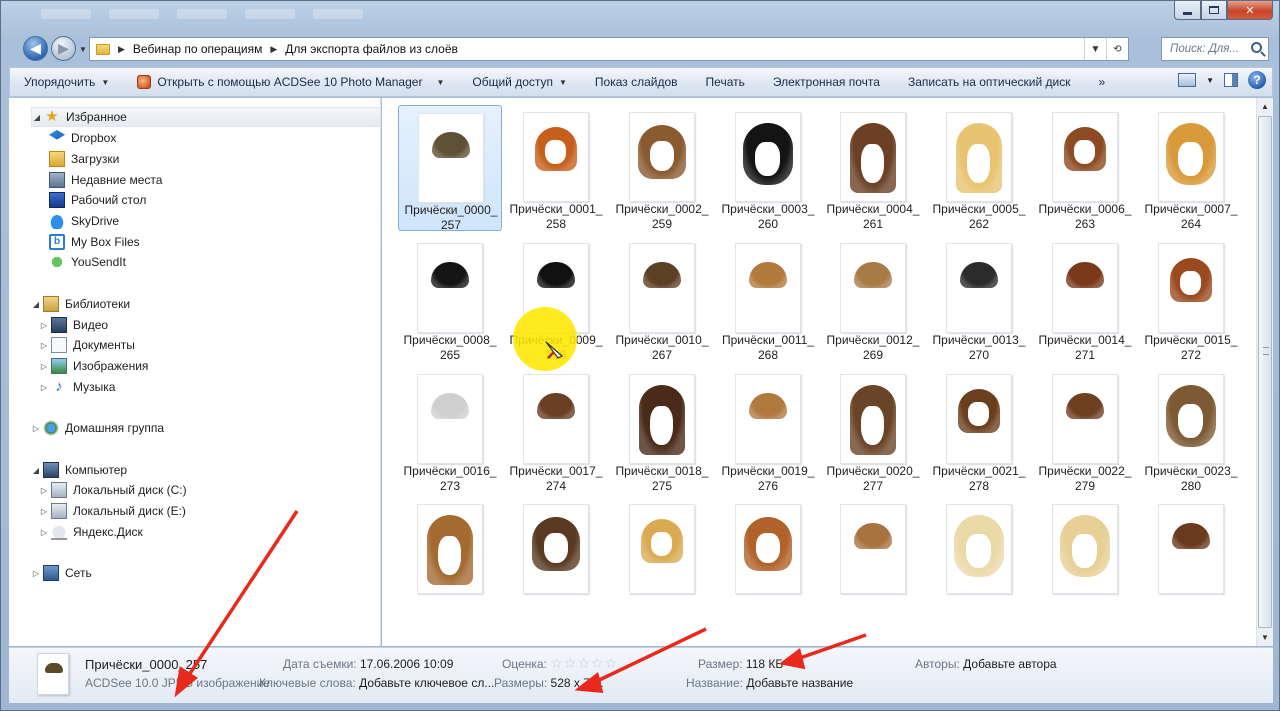 The image size is (1280, 711). What do you see at coordinates (80, 304) in the screenshot?
I see `nav-libraries: ◢ Библиотеки` at bounding box center [80, 304].